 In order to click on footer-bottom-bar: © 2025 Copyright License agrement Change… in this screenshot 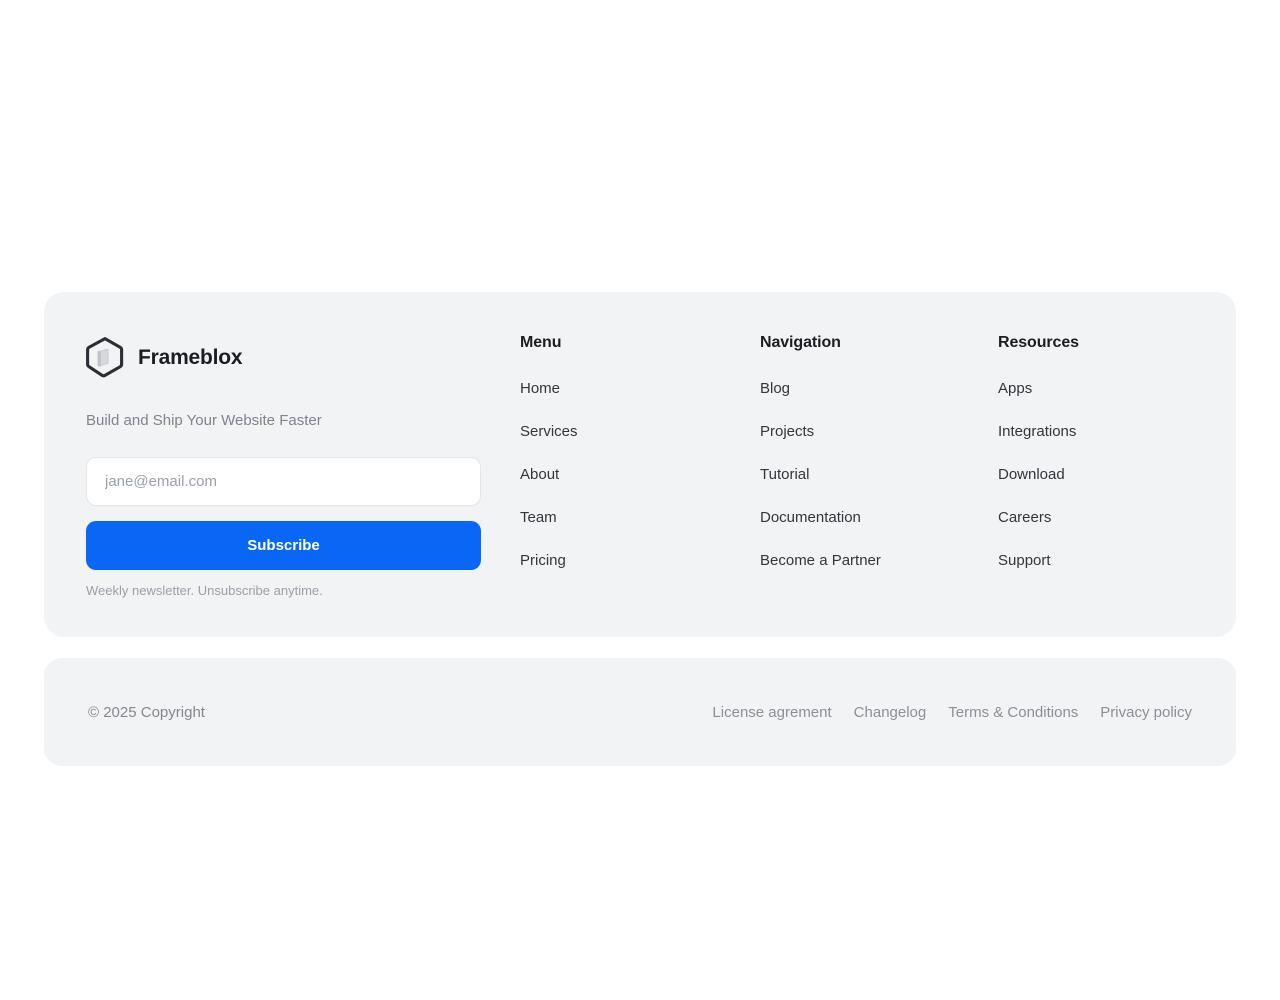, I will do `click(640, 712)`.